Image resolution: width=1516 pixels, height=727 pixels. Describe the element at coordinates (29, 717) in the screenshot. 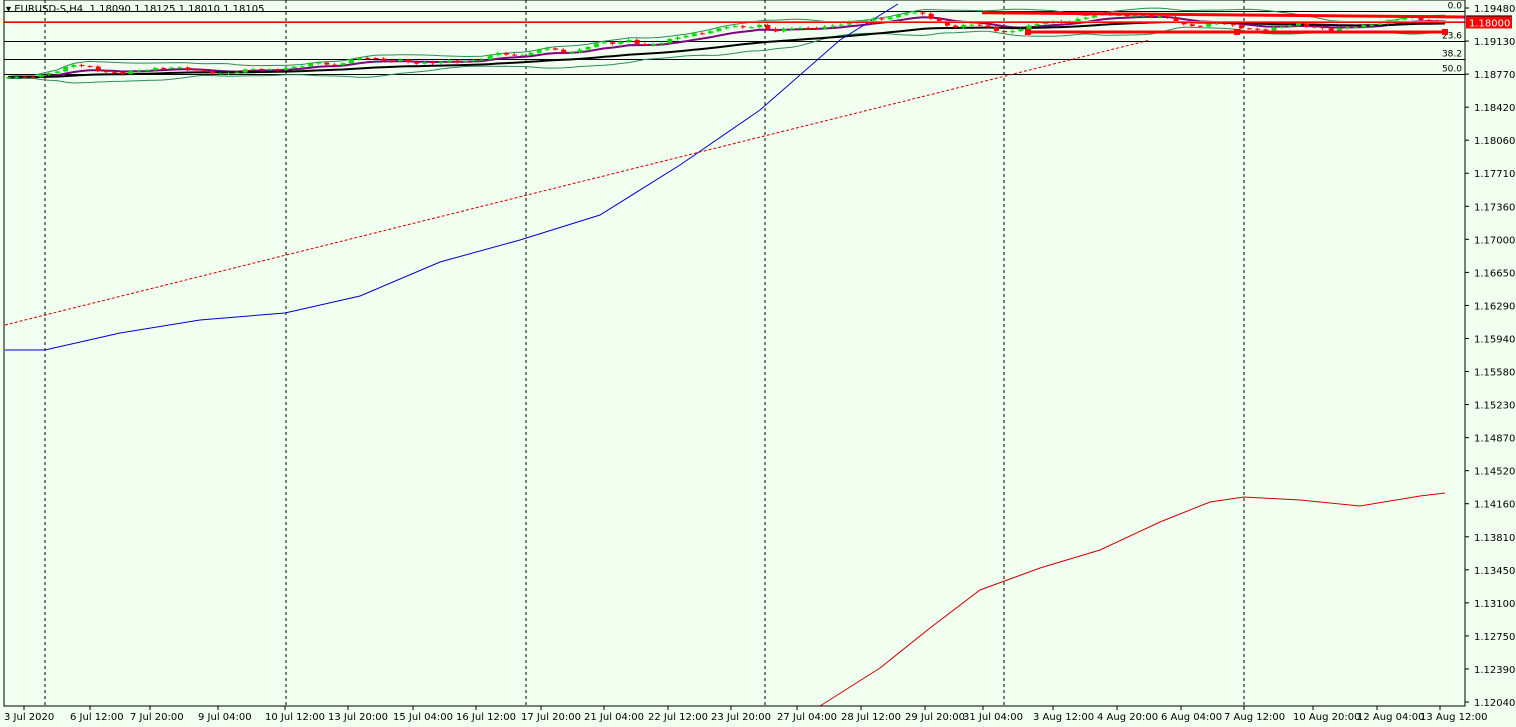

I see `time-tick-label: 3 Jul 2020` at that location.